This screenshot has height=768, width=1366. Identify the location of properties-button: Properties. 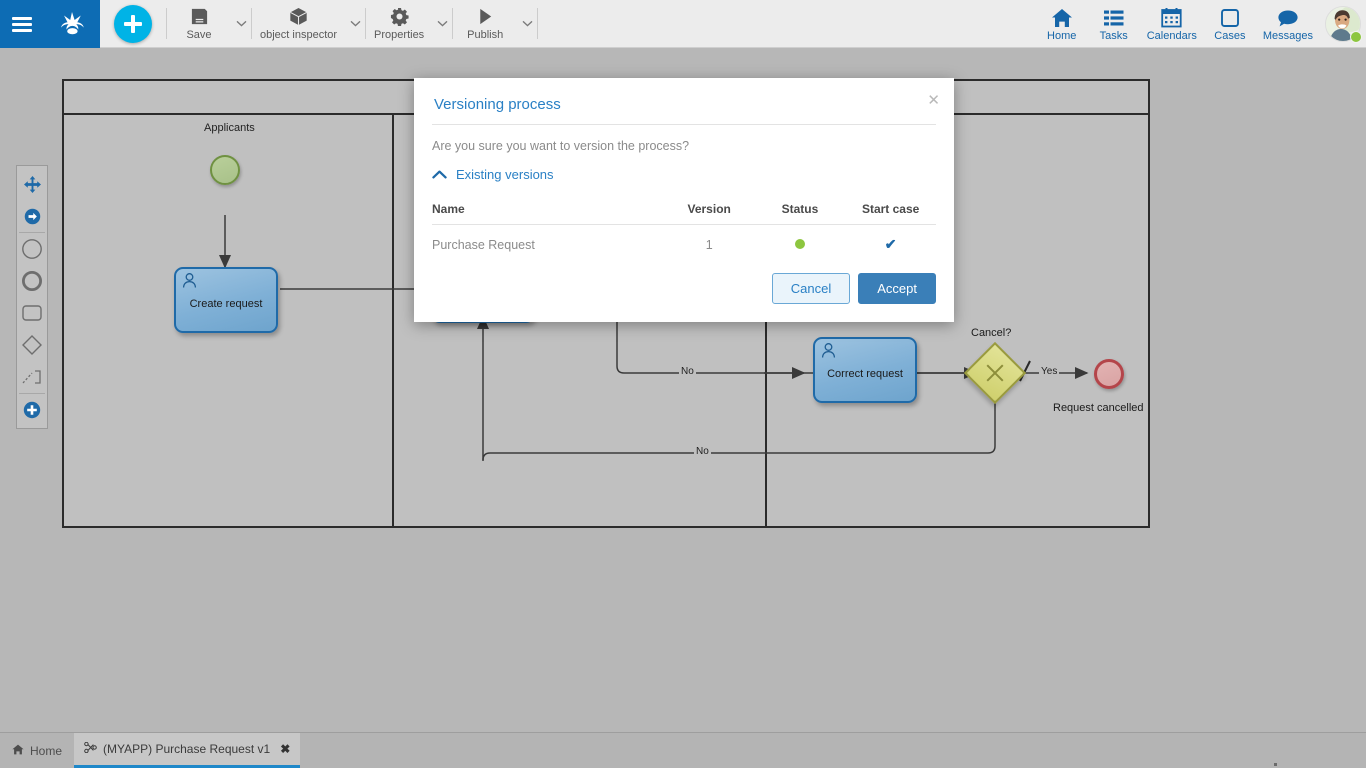
(399, 23).